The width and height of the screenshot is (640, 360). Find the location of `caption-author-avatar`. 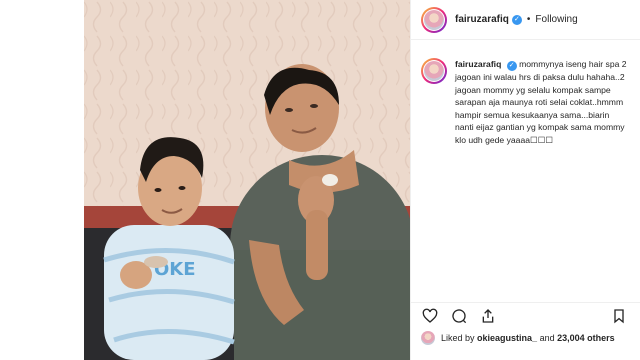

caption-author-avatar is located at coordinates (434, 71).